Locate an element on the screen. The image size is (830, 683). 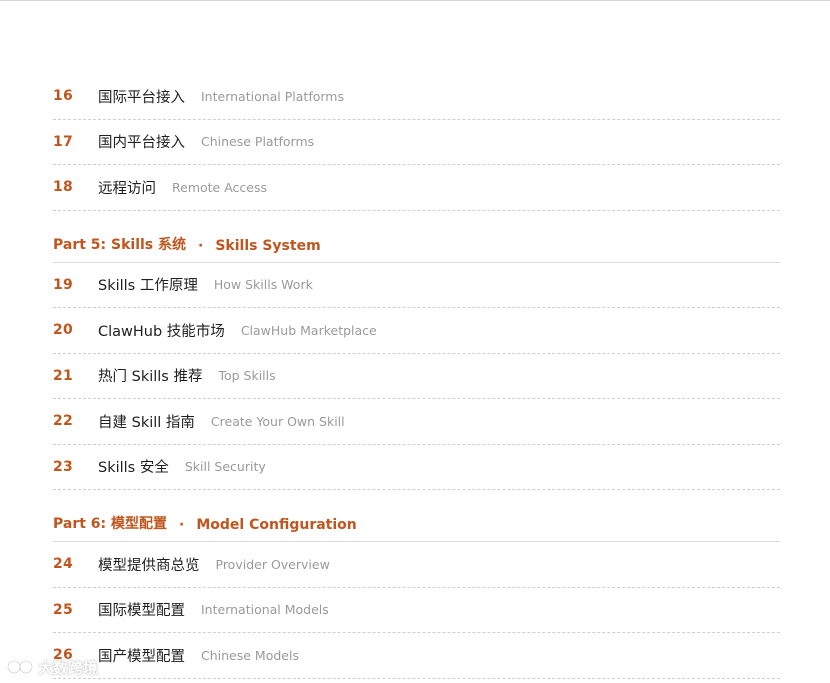
chapter-title-zh: 远程访问 is located at coordinates (127, 188).